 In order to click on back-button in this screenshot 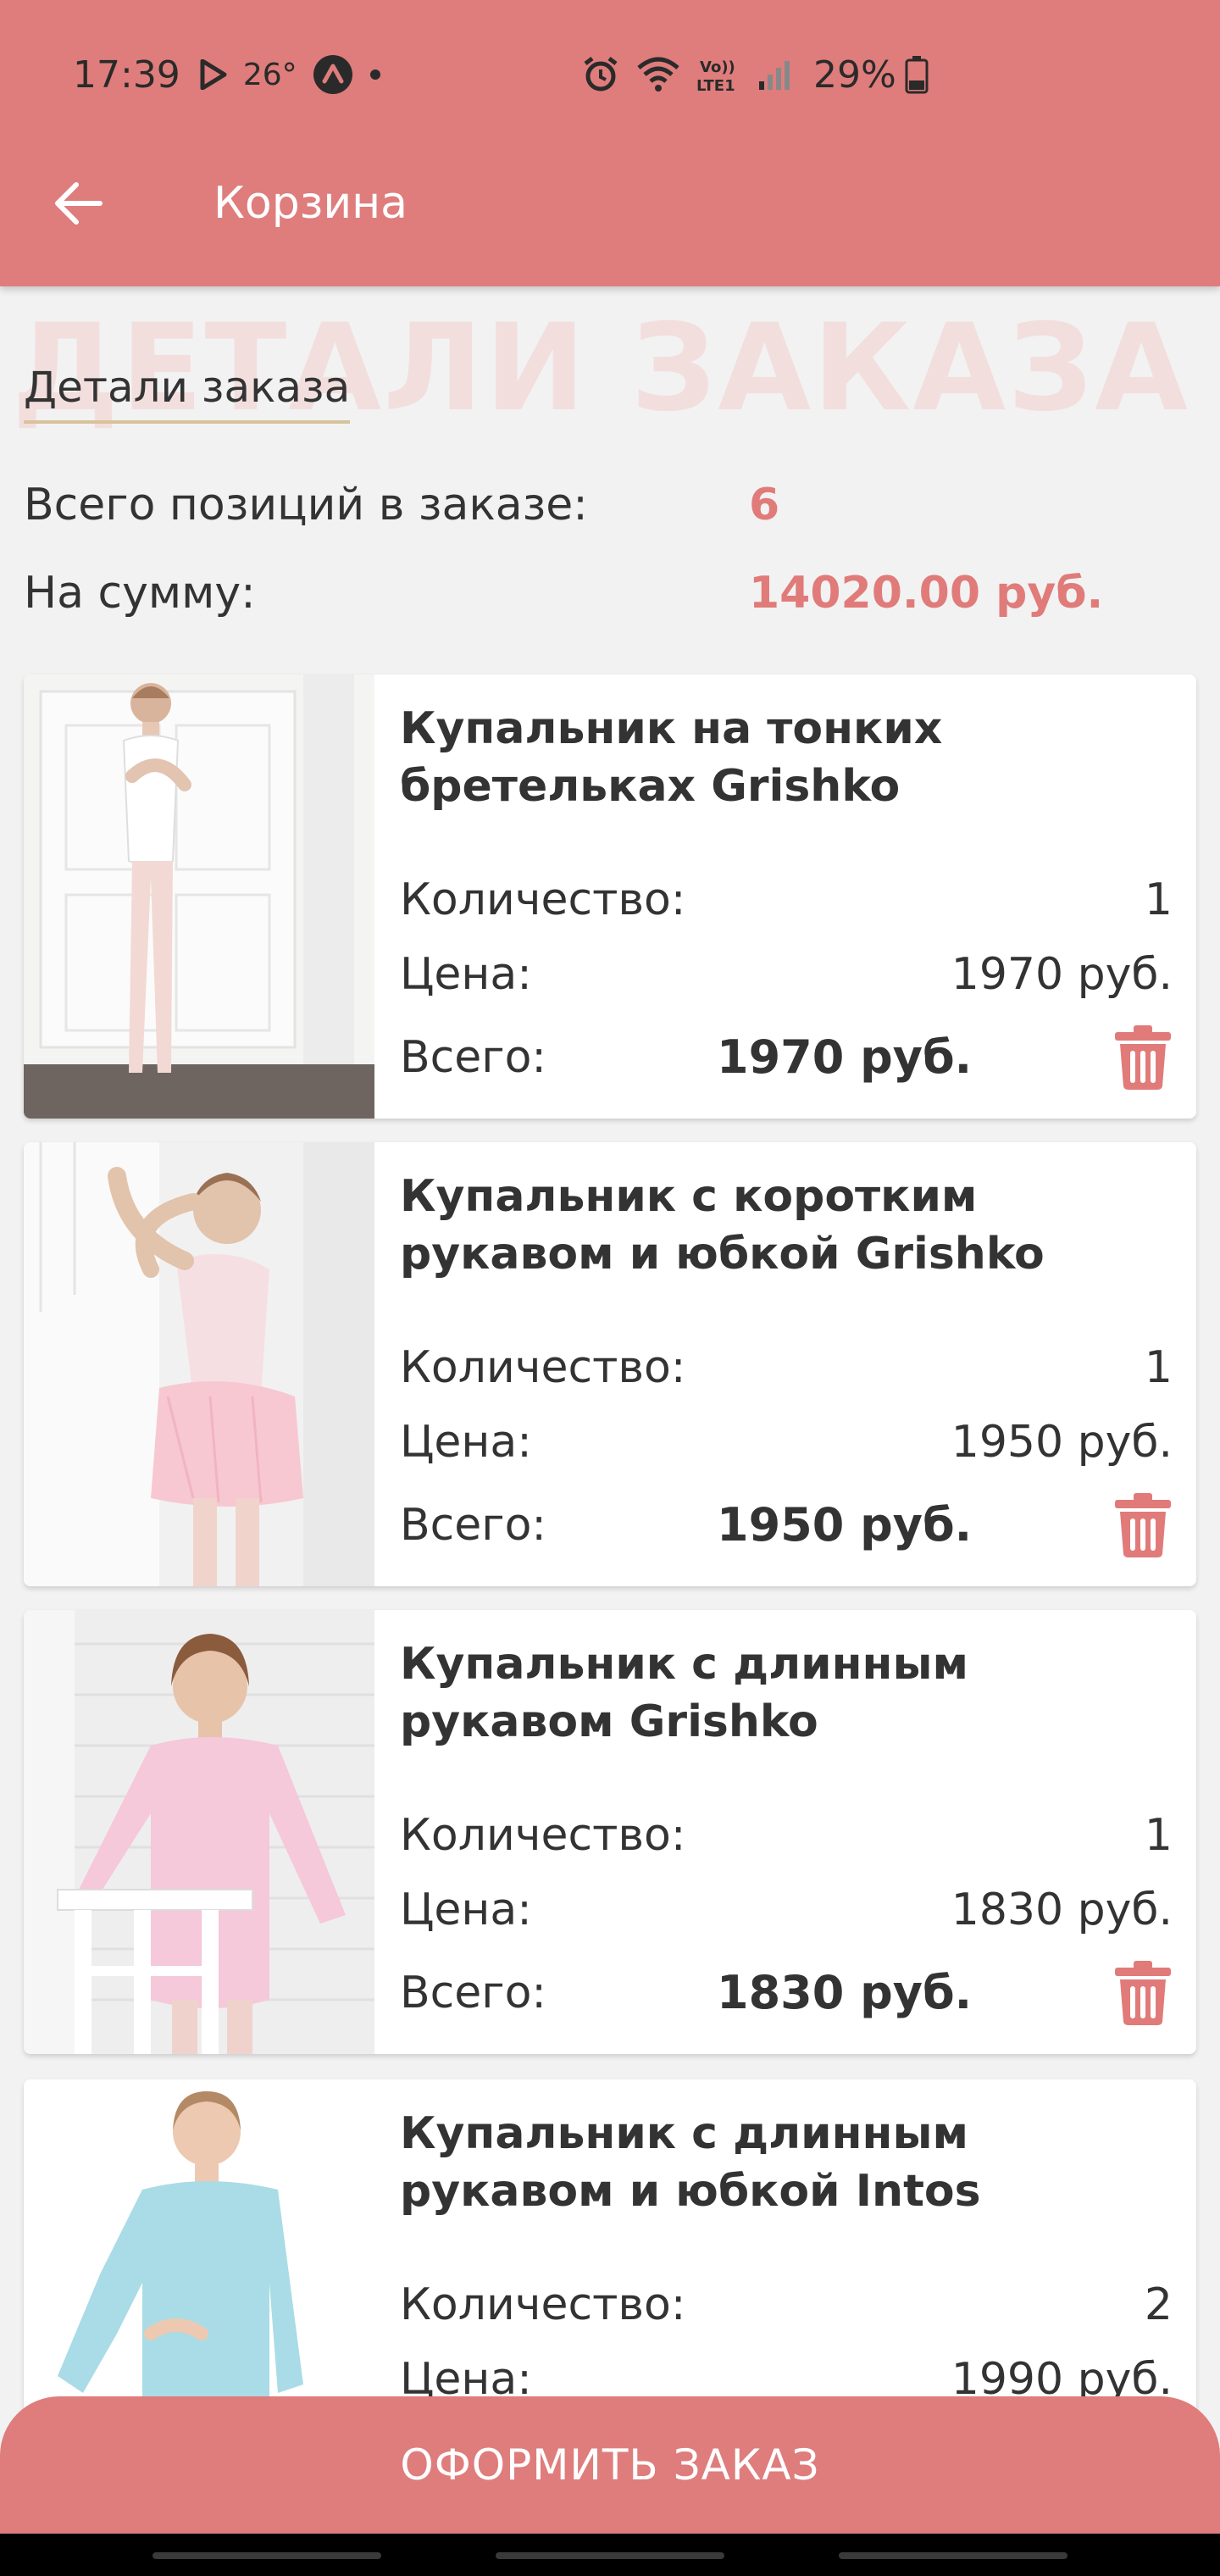, I will do `click(78, 203)`.